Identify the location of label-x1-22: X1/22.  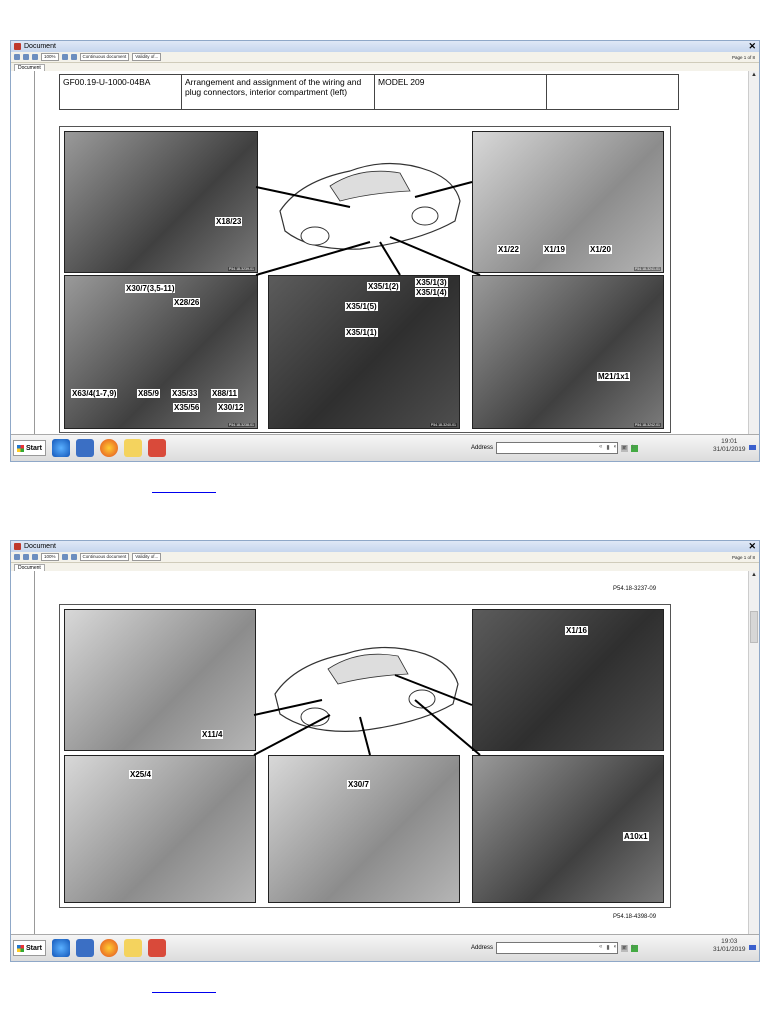
(508, 249).